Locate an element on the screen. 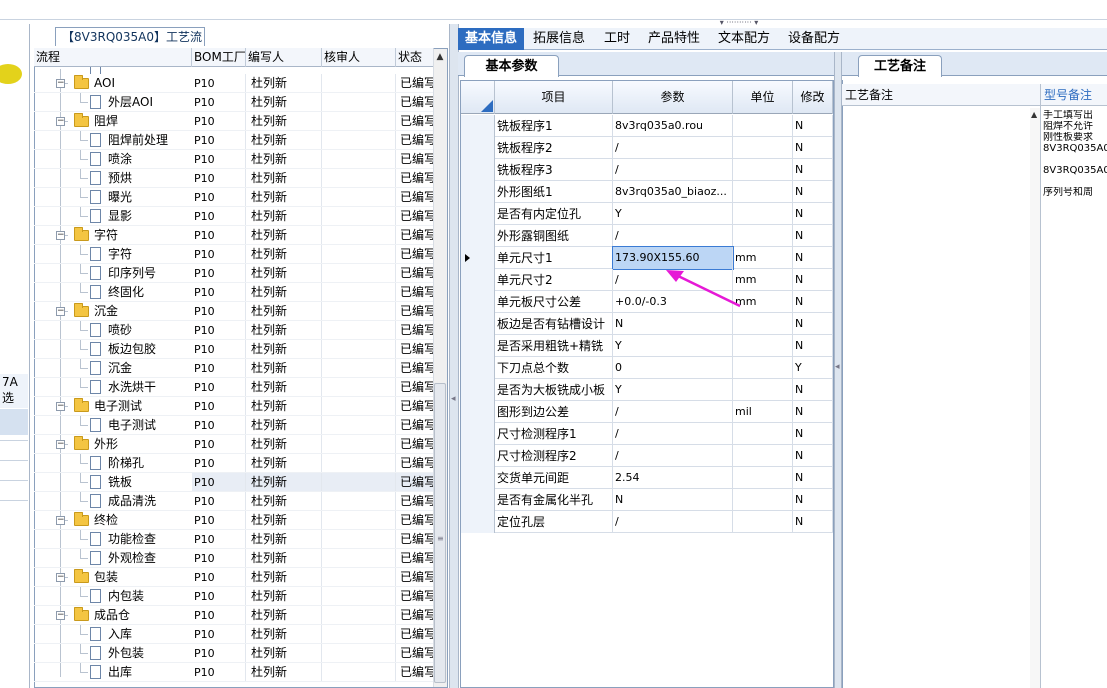 This screenshot has width=1107, height=688. param-row: 铣板程序3/ N is located at coordinates (647, 170).